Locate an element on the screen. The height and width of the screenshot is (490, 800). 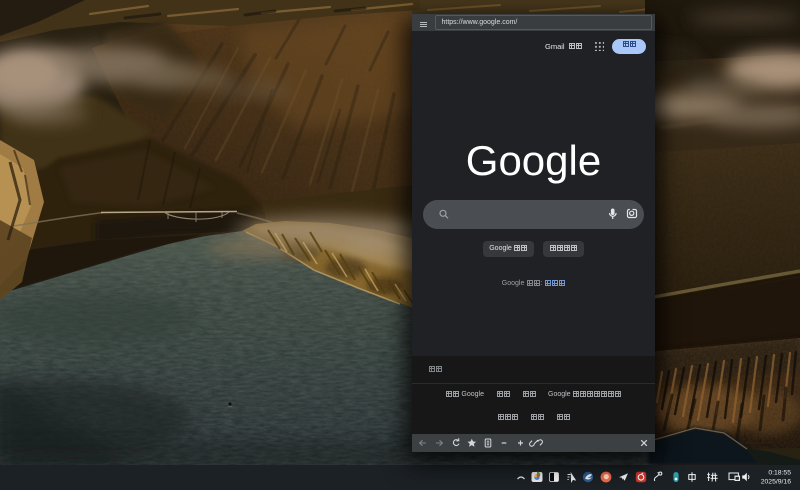
svg-text: 2025/9/16 is located at coordinates (776, 481).